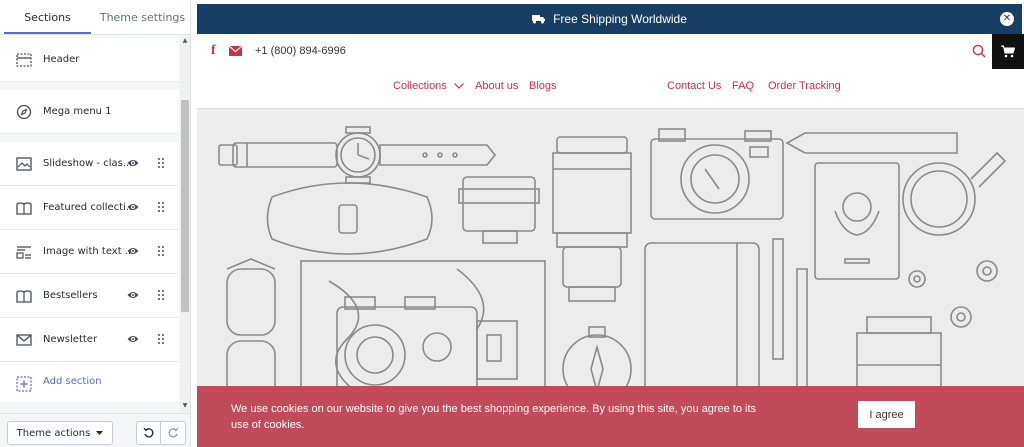 Image resolution: width=1024 pixels, height=447 pixels. I want to click on theme-actions-button: Theme actions, so click(60, 433).